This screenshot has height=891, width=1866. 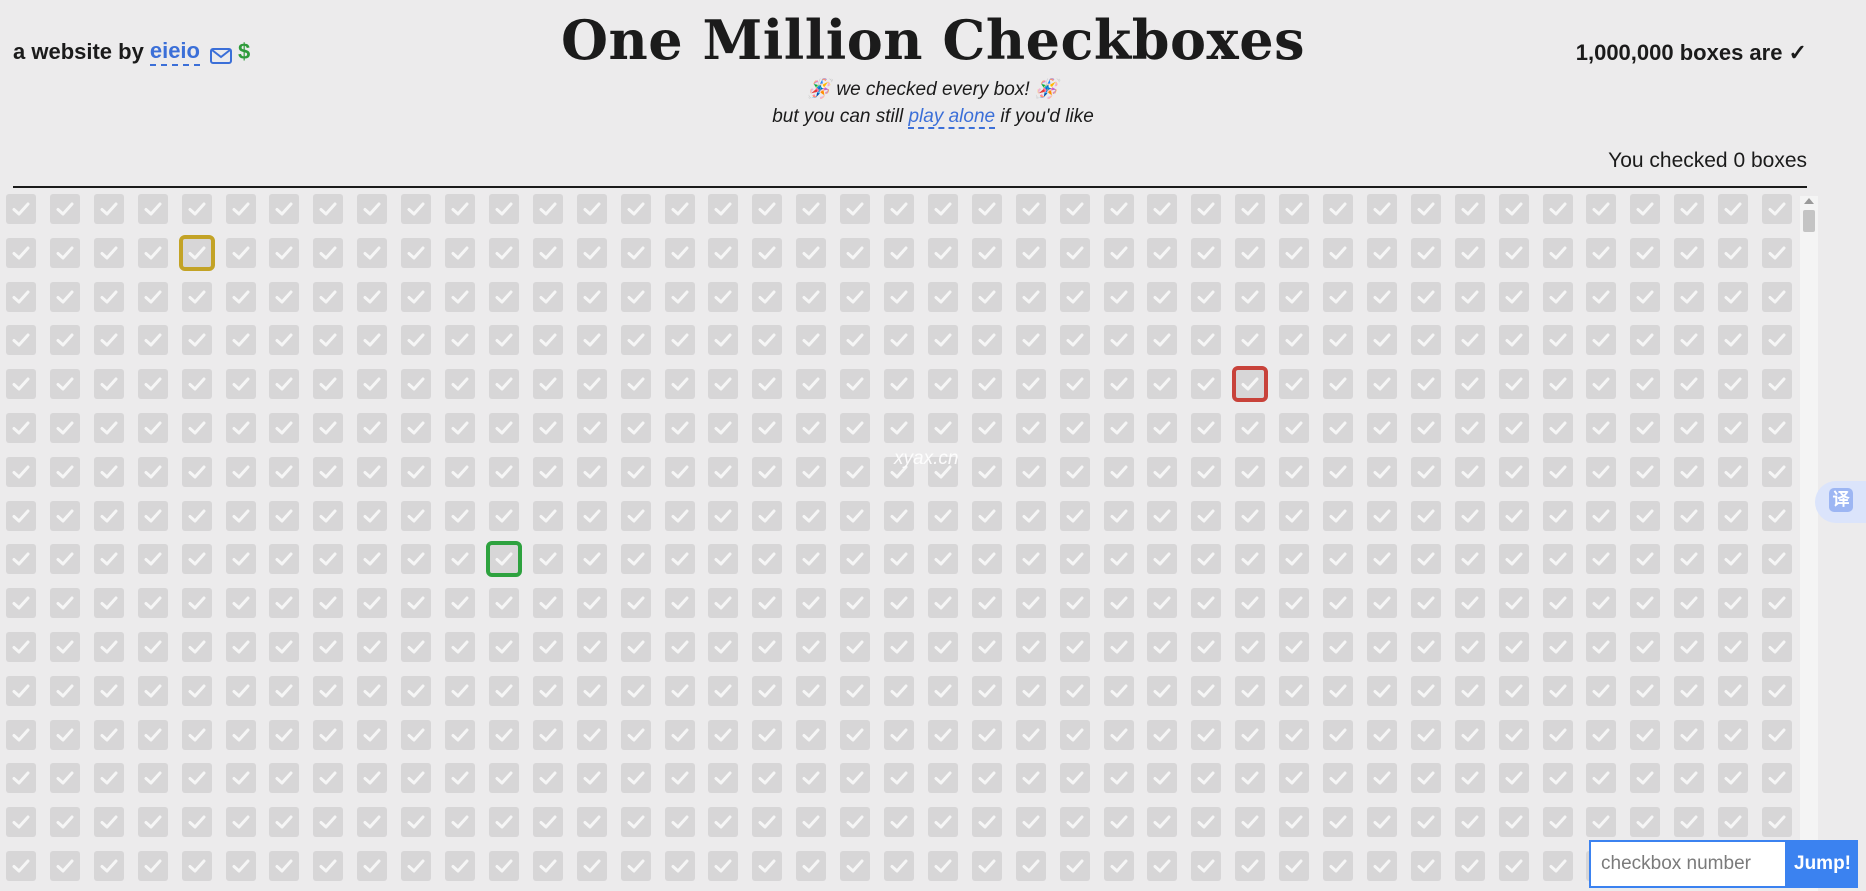 I want to click on translate-button: 译, so click(x=1840, y=502).